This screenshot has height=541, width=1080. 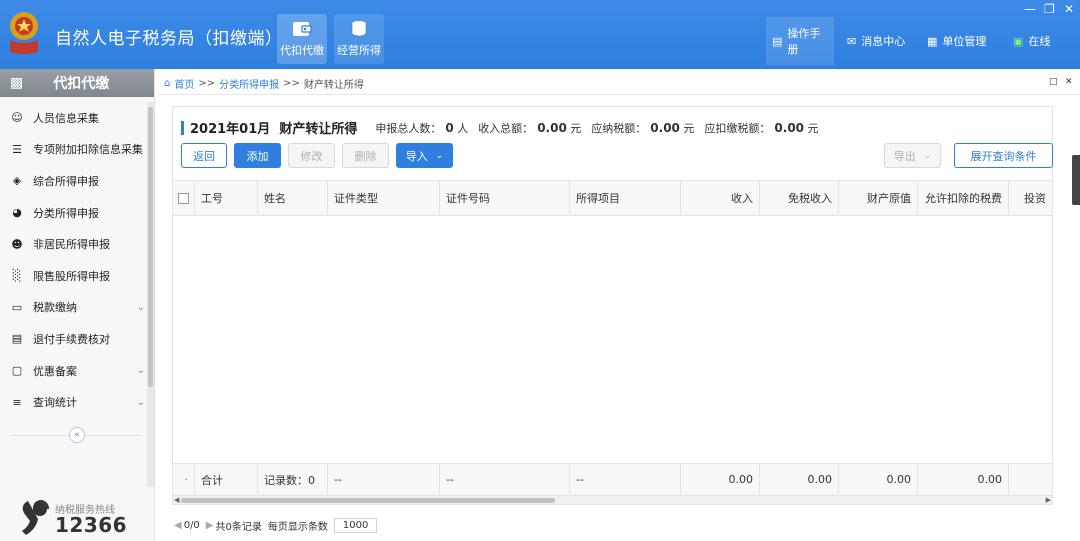 I want to click on sidebar-item: ◈ 综合所得申报, so click(x=73, y=181).